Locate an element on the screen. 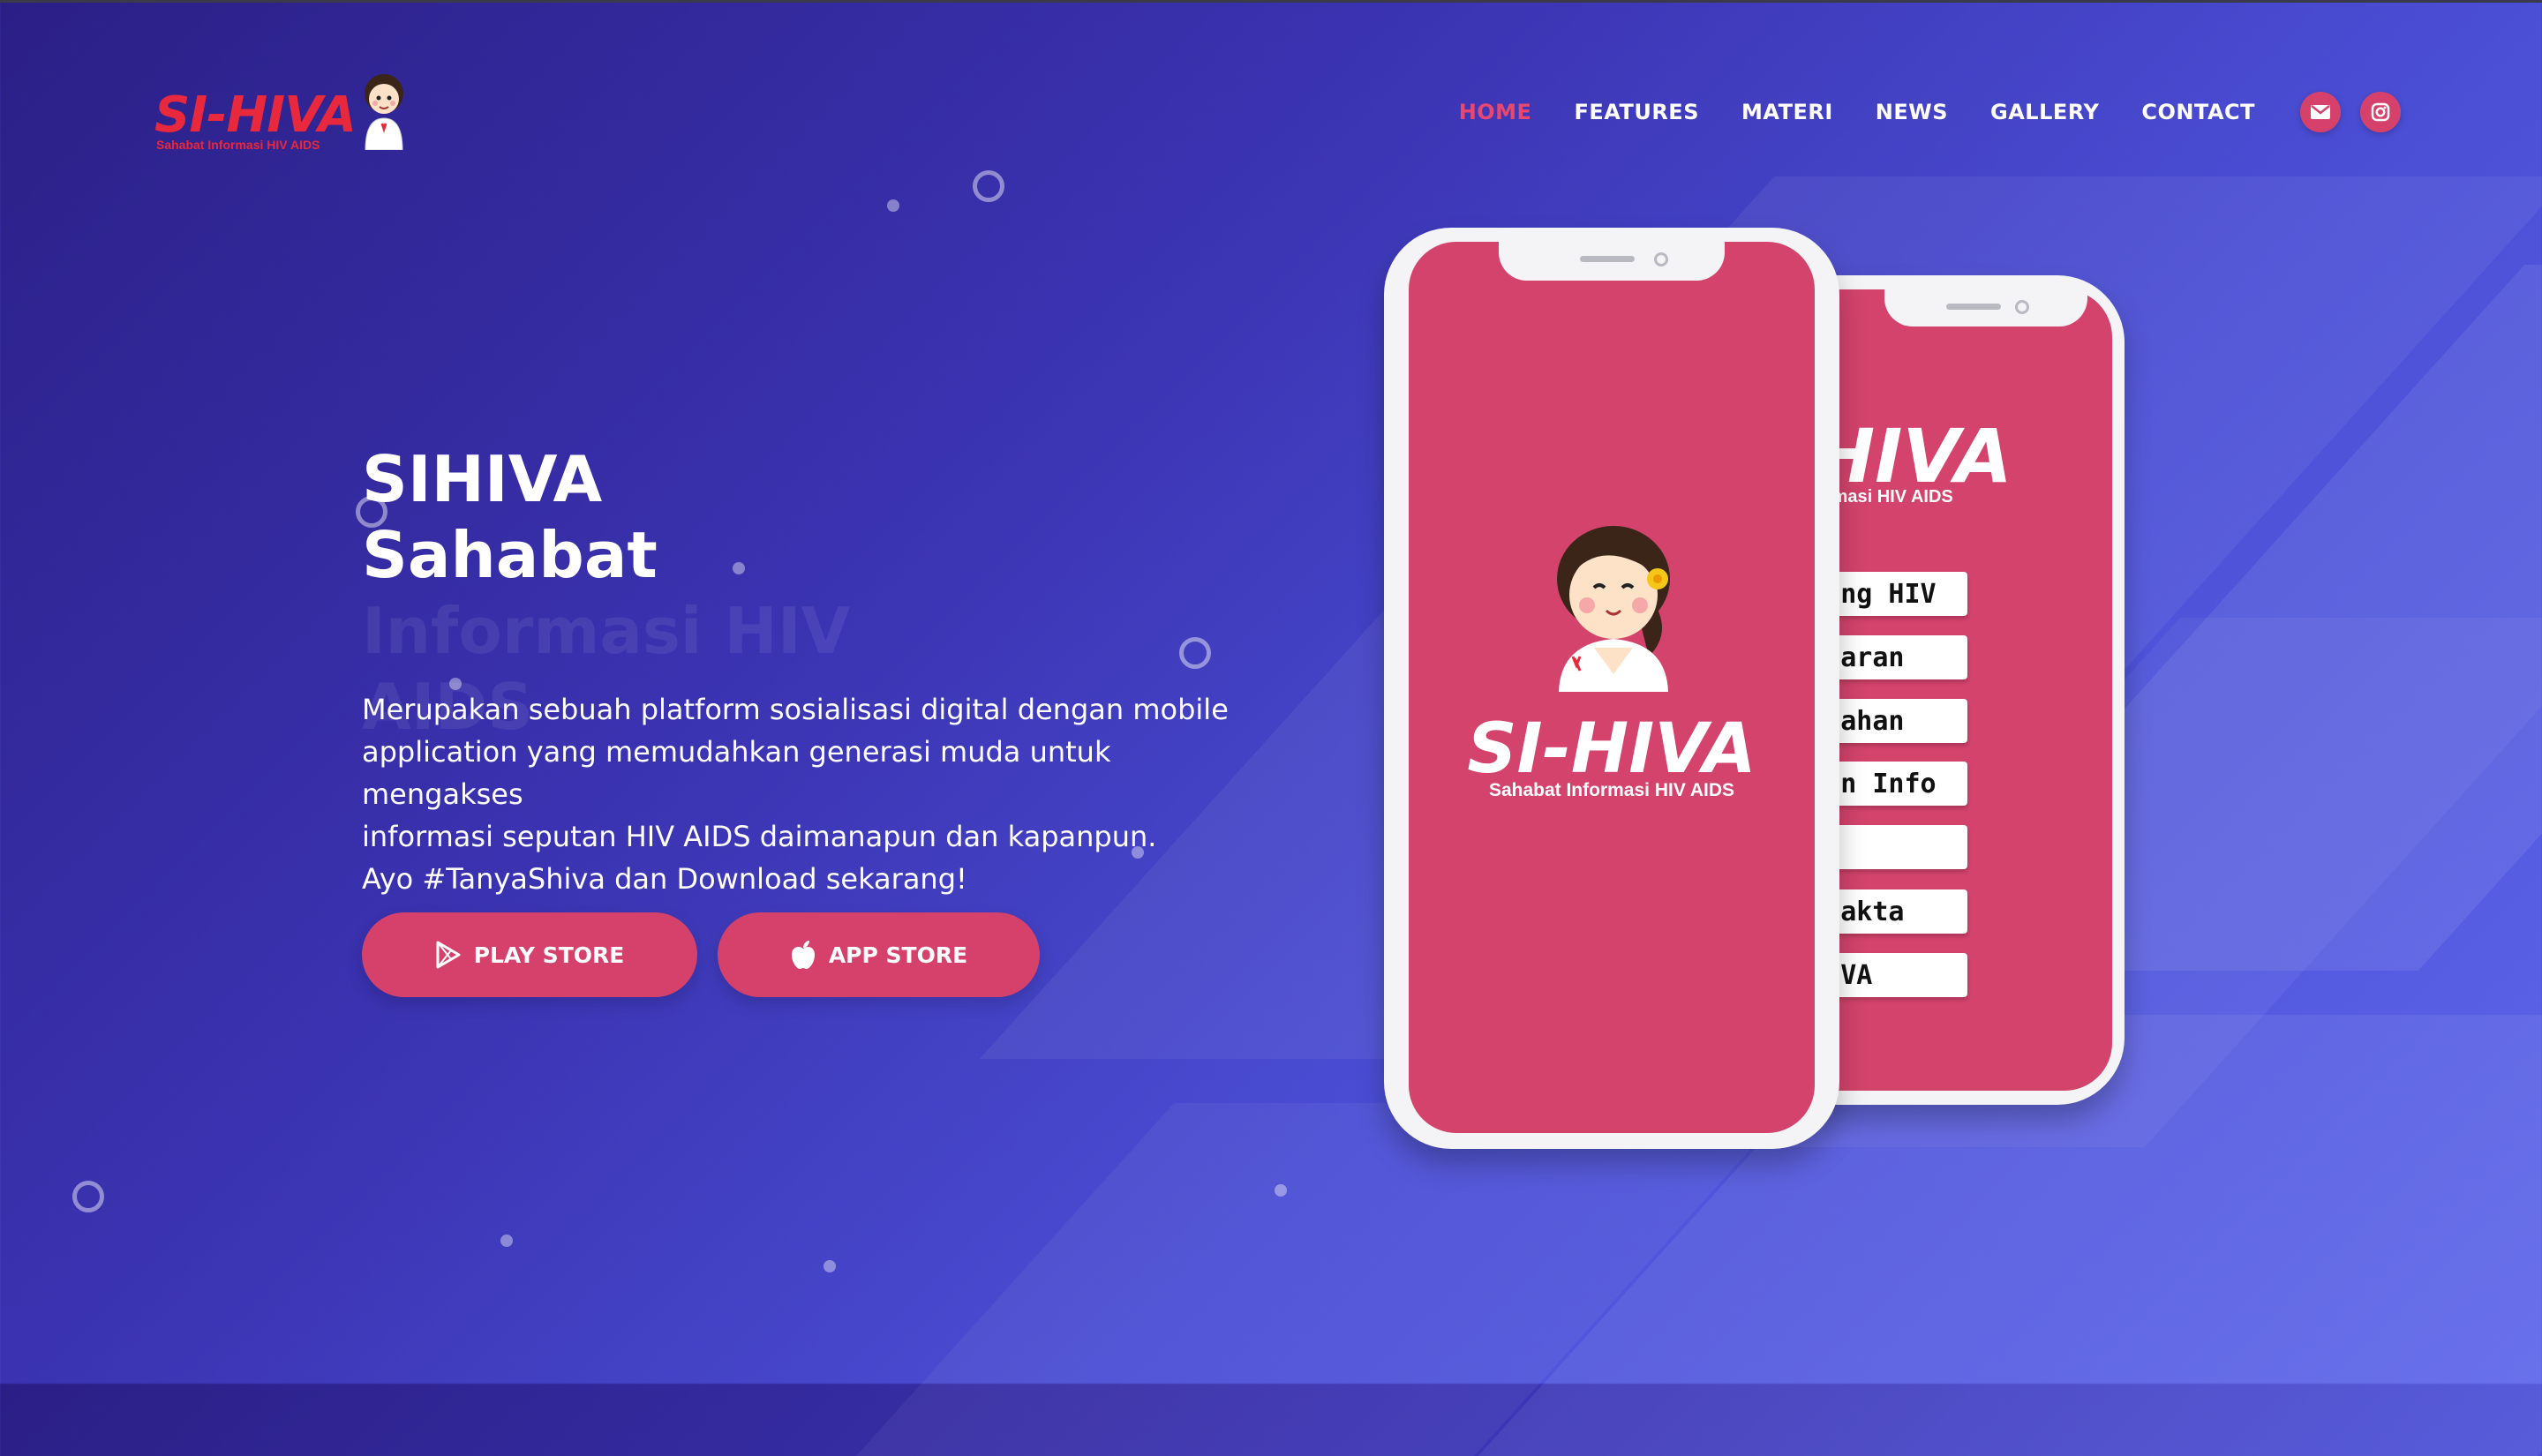  envelope-icon is located at coordinates (2321, 112).